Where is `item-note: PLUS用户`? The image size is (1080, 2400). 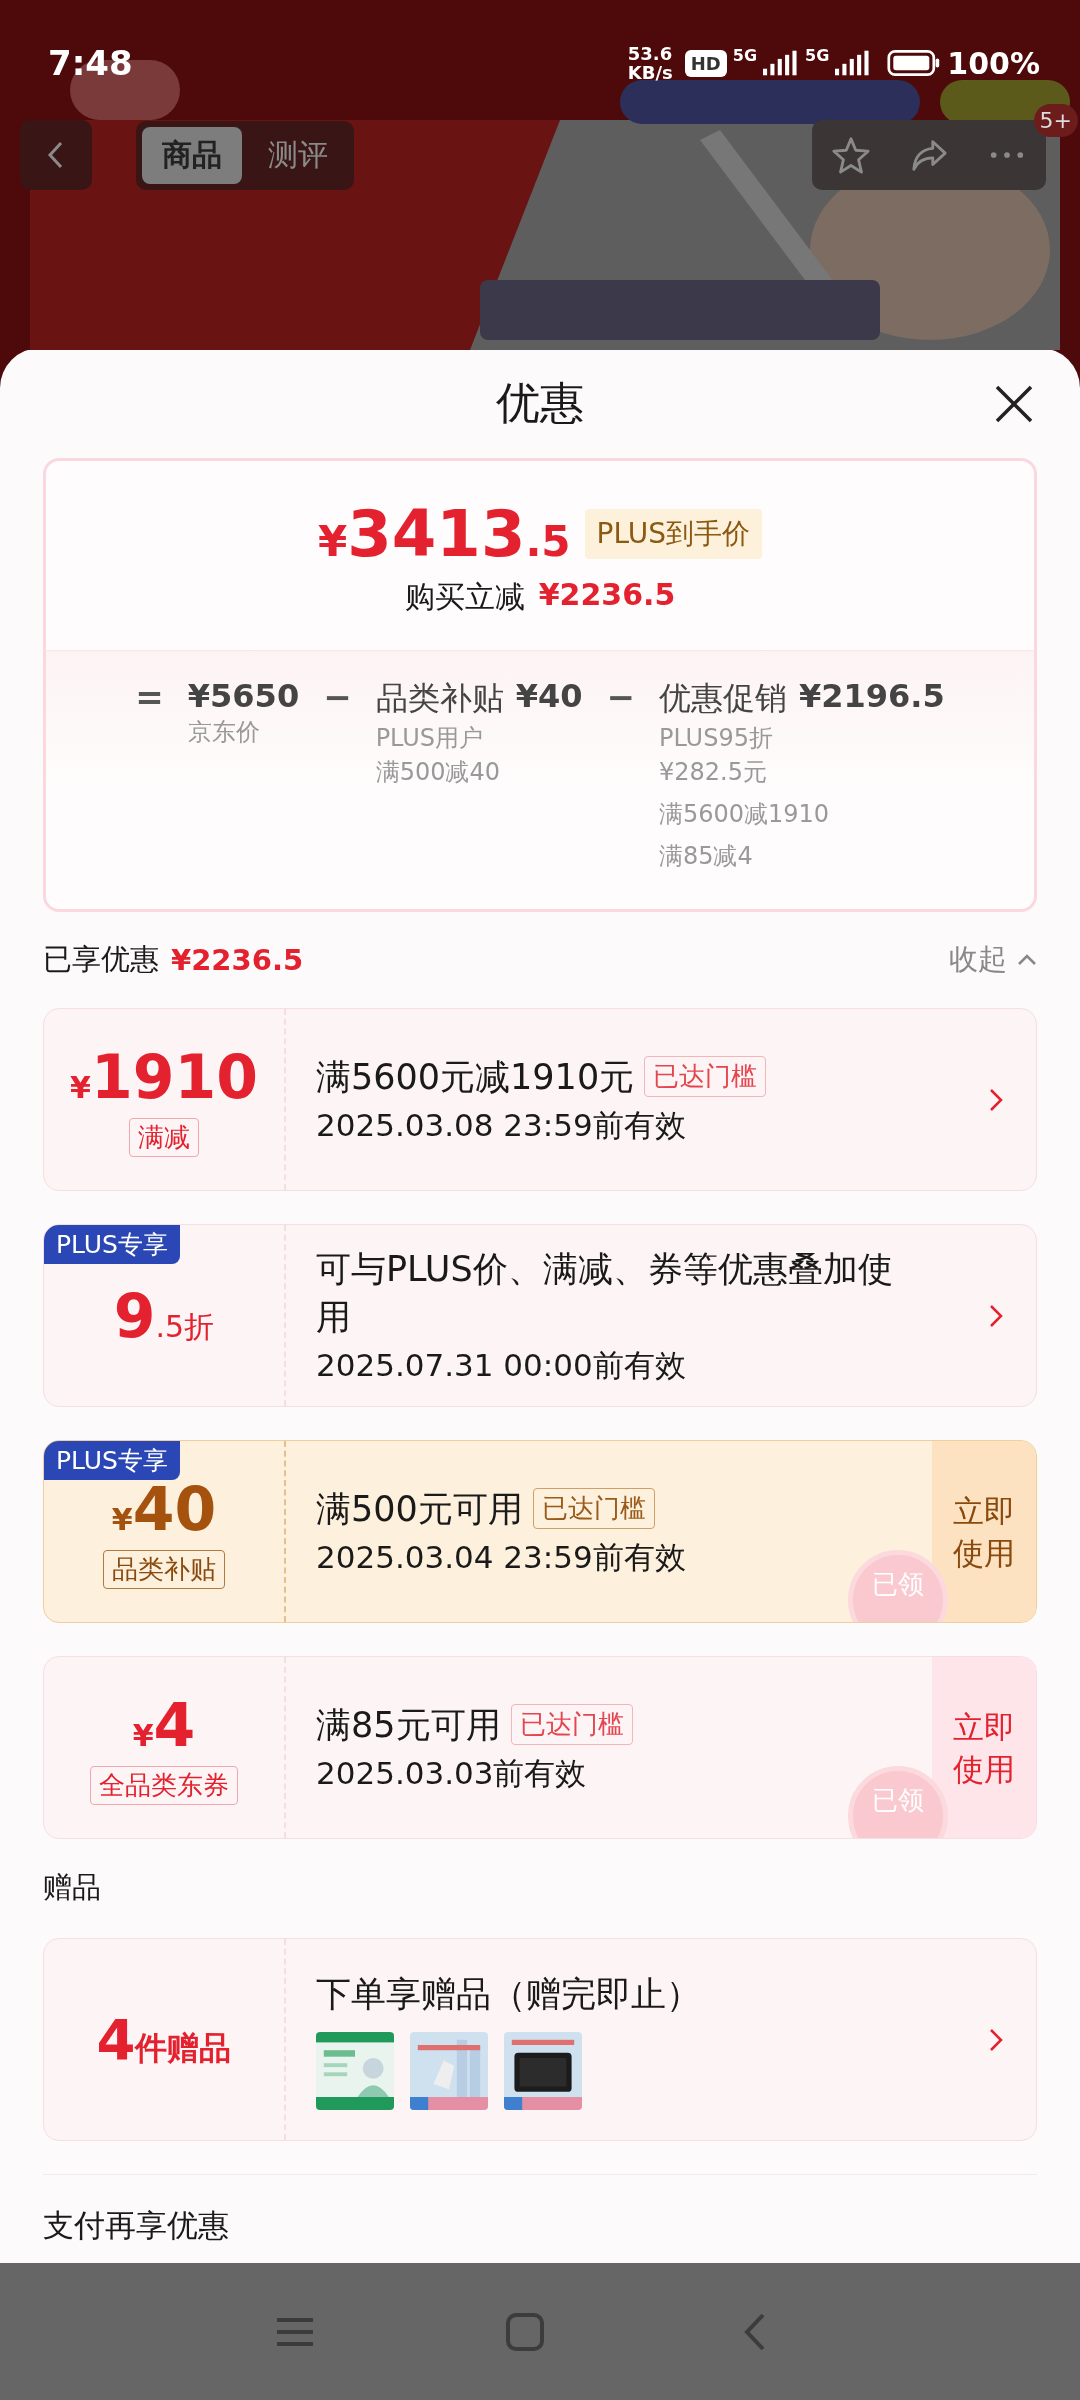
item-note: PLUS用户 is located at coordinates (430, 738).